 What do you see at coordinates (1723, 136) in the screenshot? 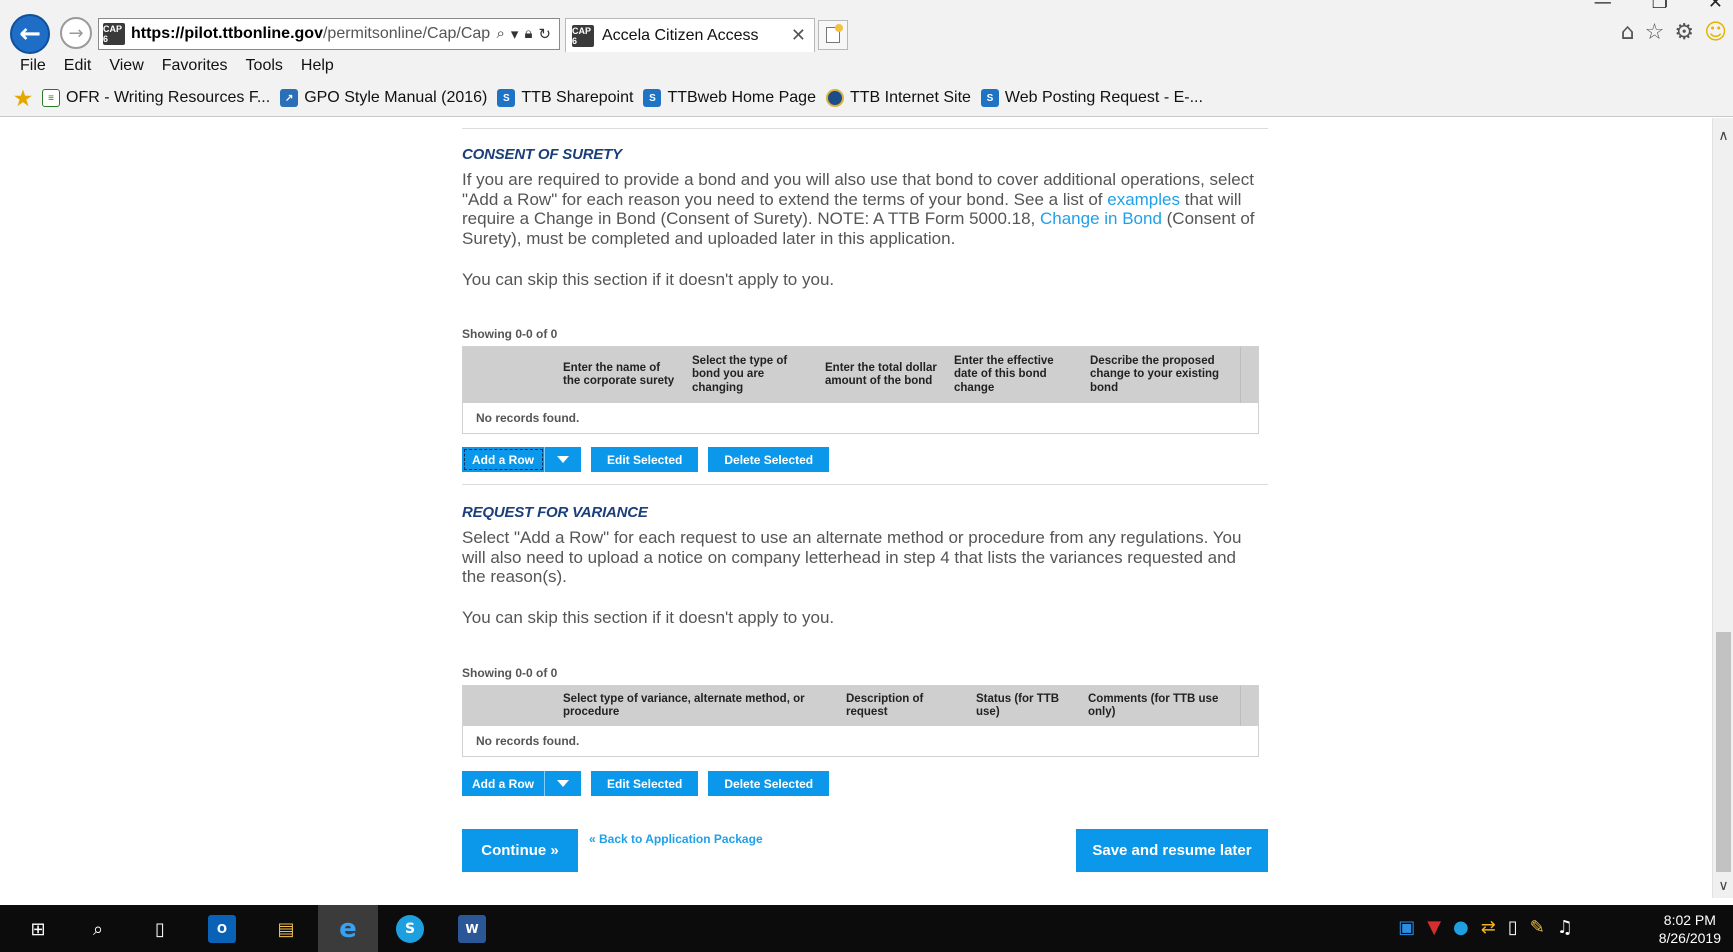
I see `scroll-up-icon: ∧` at bounding box center [1723, 136].